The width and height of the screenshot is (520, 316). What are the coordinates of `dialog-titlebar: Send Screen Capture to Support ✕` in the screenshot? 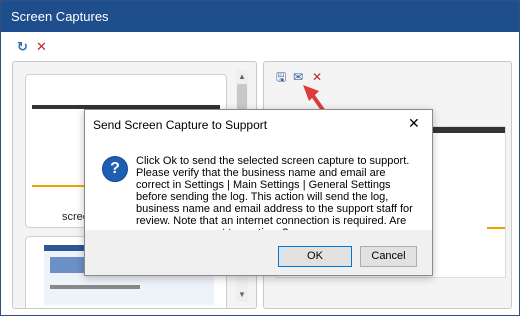 It's located at (258, 124).